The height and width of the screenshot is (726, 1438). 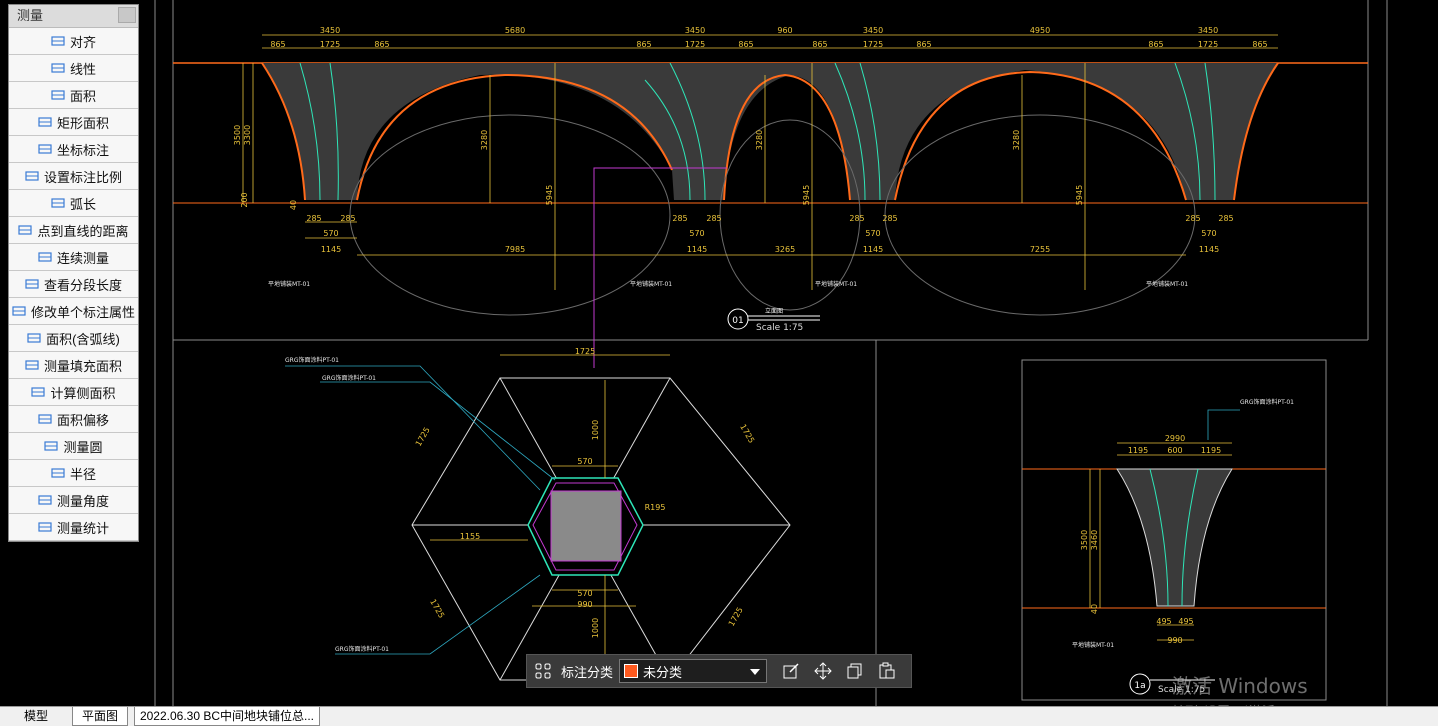 What do you see at coordinates (19, 311) in the screenshot?
I see `edit-dimension-icon` at bounding box center [19, 311].